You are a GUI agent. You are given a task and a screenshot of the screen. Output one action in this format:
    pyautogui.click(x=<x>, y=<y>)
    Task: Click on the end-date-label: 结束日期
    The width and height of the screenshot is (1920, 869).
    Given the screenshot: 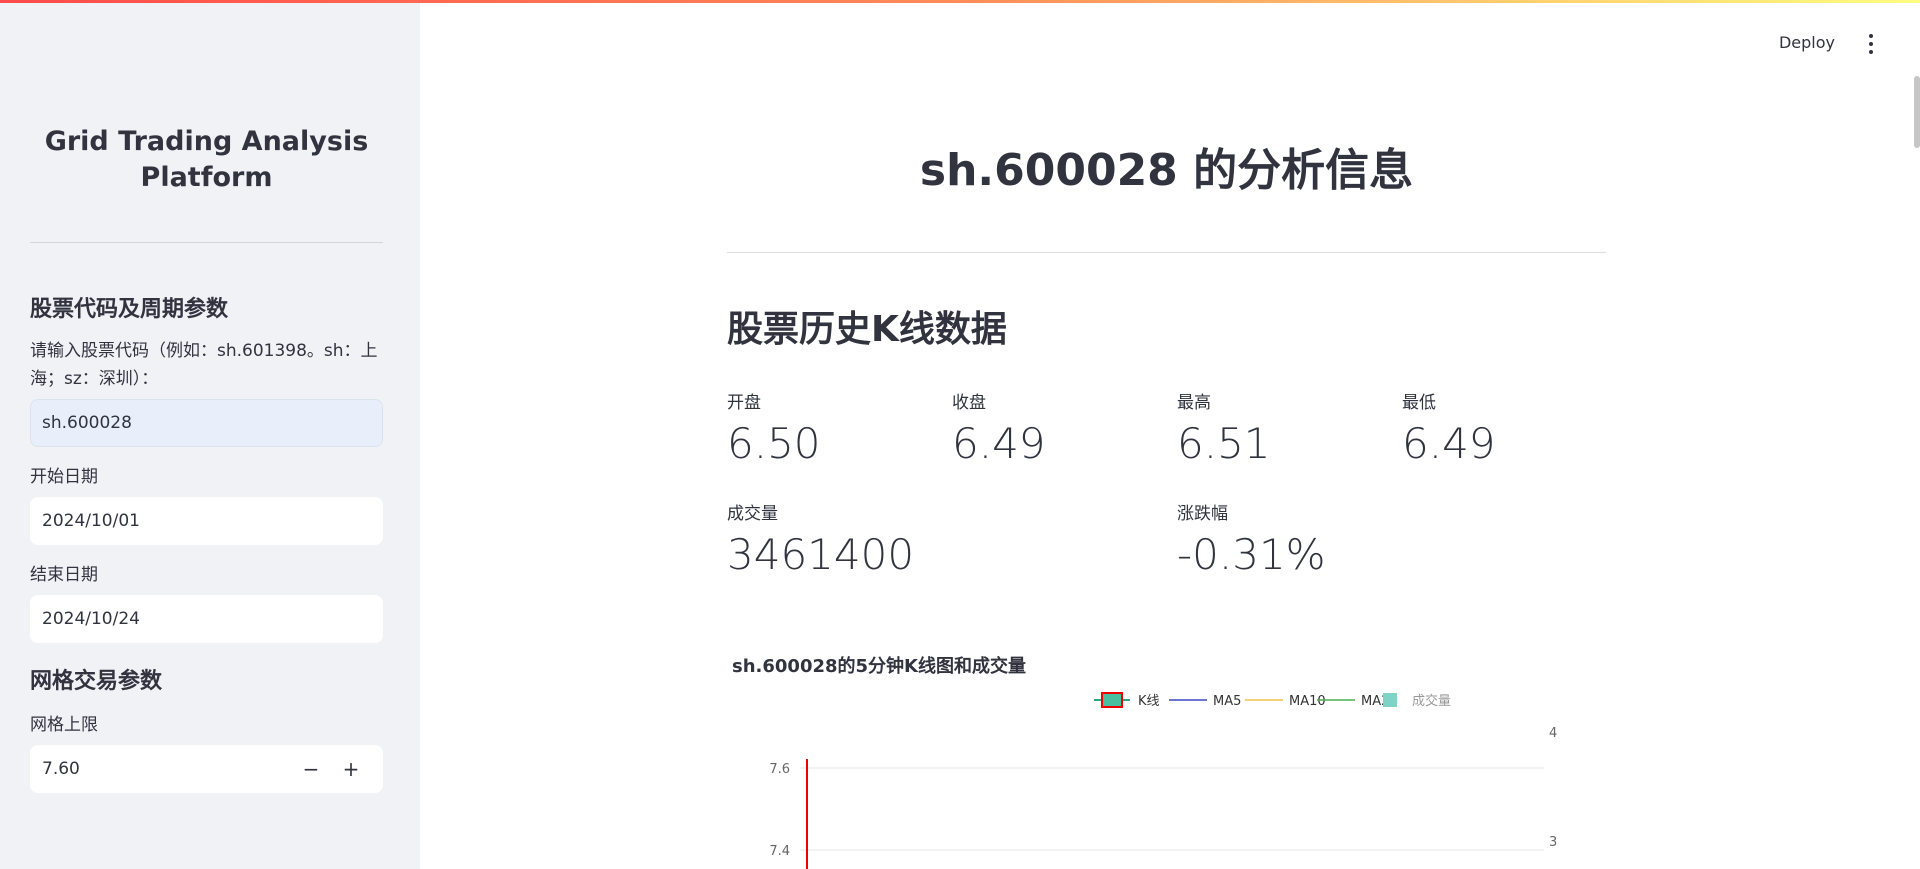 What is the action you would take?
    pyautogui.click(x=64, y=575)
    